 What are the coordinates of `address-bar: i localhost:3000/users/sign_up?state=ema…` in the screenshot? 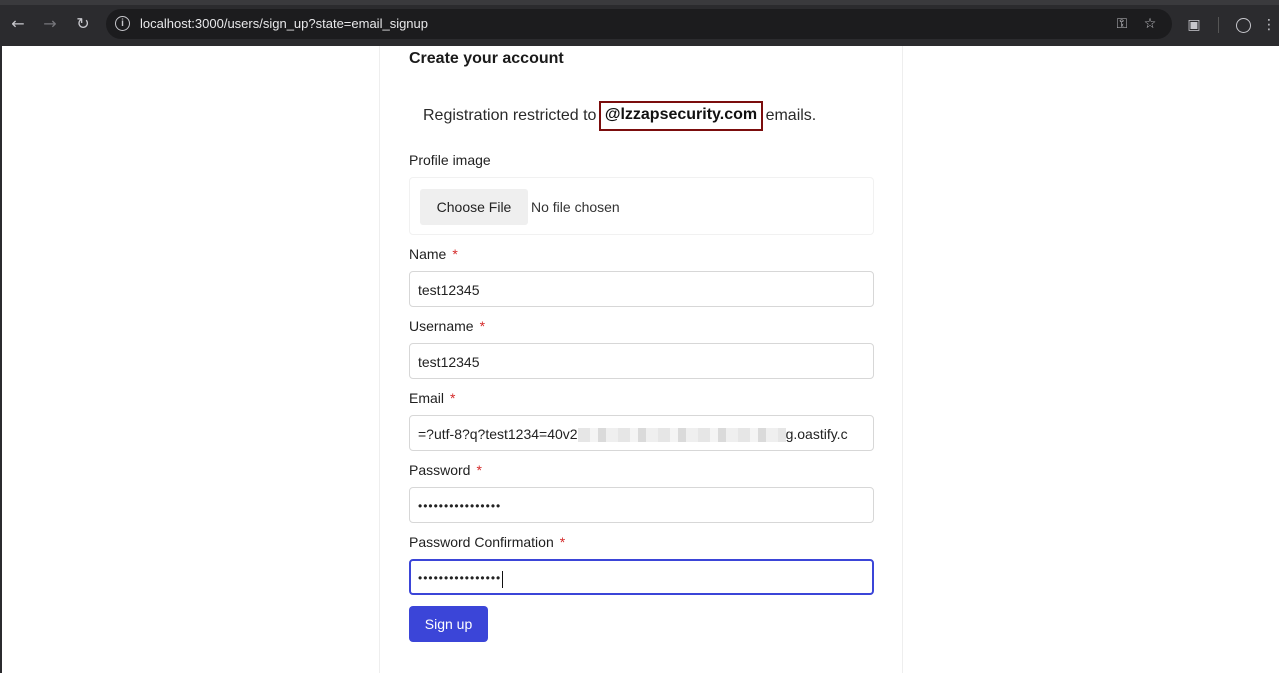 It's located at (639, 24).